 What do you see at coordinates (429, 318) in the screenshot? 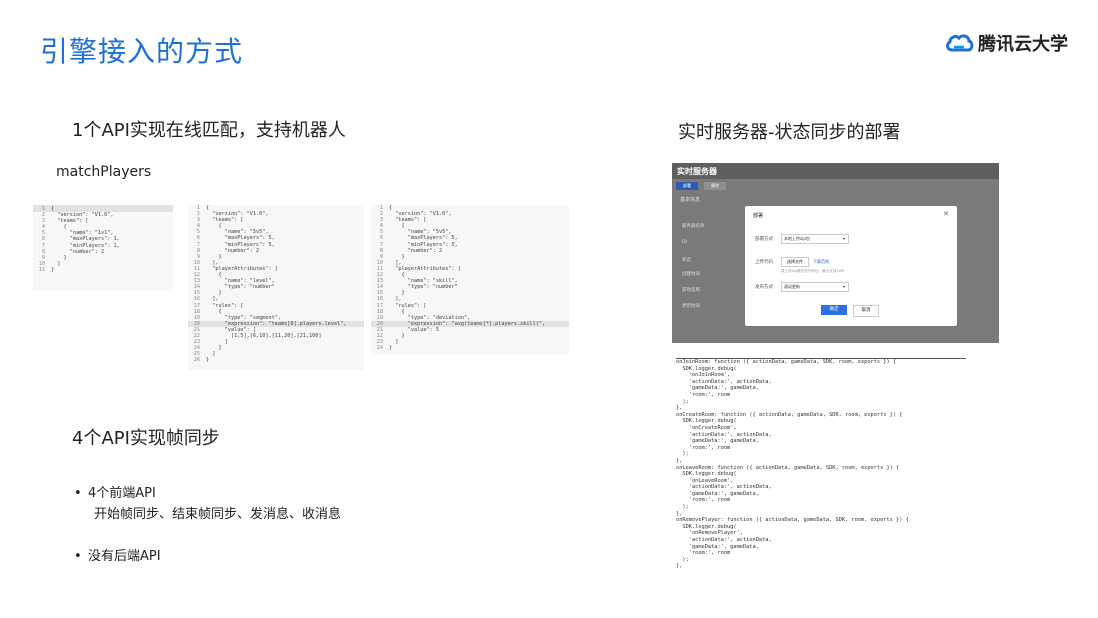
I see `code-text: "type": "deviation",` at bounding box center [429, 318].